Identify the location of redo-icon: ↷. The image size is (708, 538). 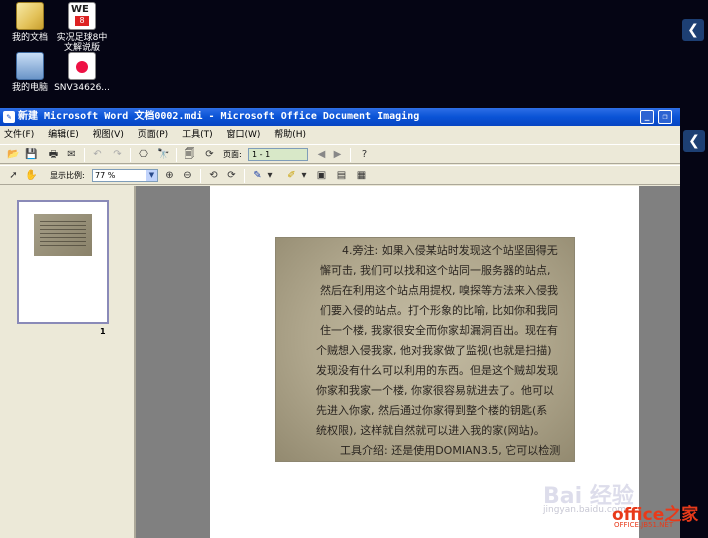
(117, 155).